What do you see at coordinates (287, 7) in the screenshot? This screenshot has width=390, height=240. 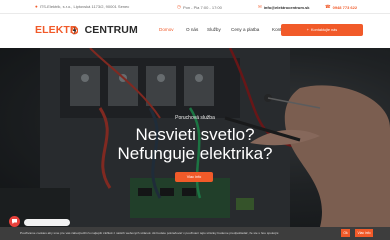 I see `email-text: info@elektrocentrum.sk` at bounding box center [287, 7].